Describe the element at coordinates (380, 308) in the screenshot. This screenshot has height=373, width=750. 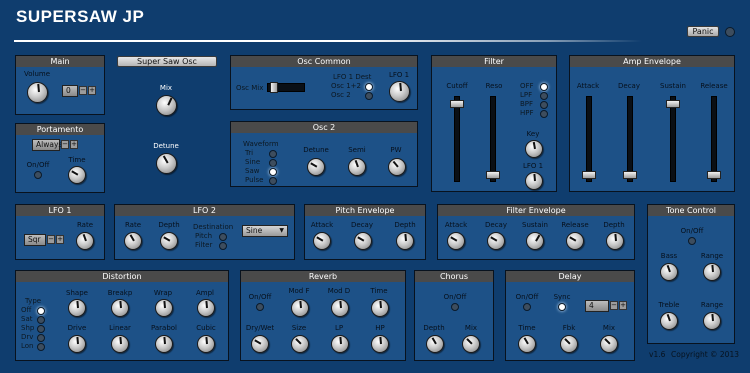
I see `reverb-time-knob` at that location.